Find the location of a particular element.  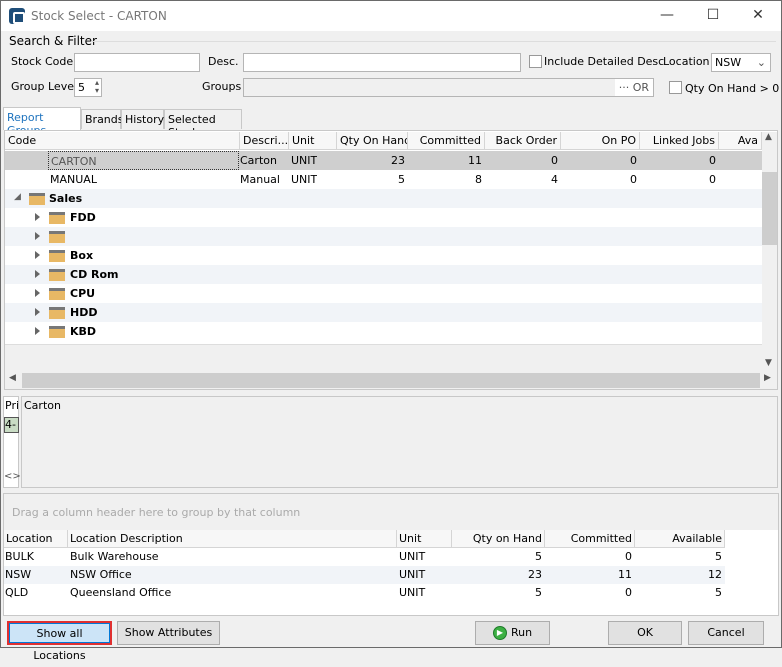

location-row: NSW NSW Office UNIT 23 11 12 is located at coordinates (364, 575).